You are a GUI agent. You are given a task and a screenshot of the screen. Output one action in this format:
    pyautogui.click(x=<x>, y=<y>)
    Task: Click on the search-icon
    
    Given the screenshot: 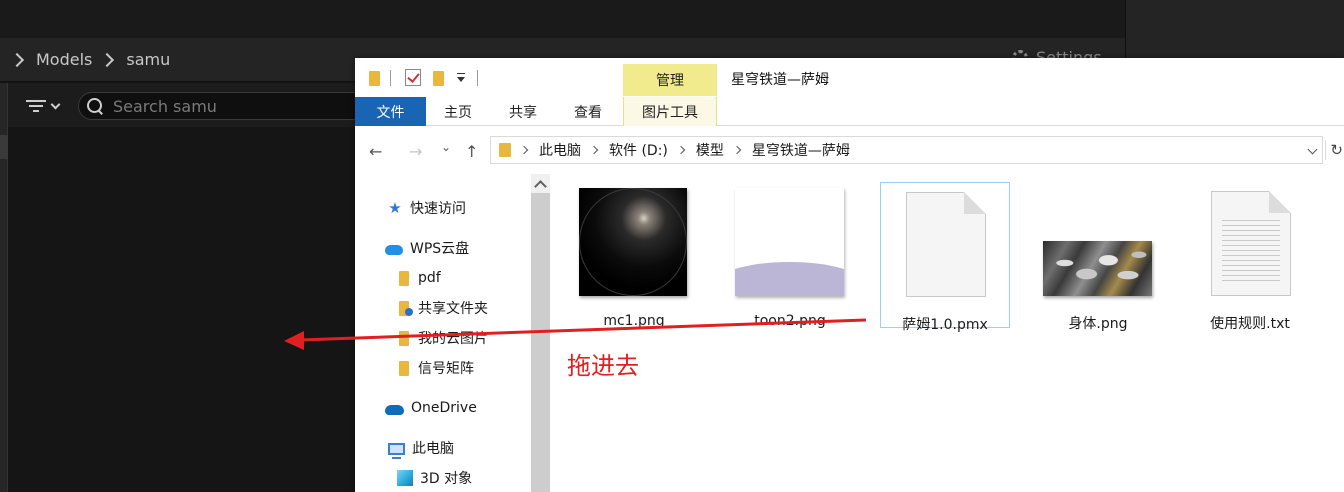 What is the action you would take?
    pyautogui.click(x=95, y=106)
    